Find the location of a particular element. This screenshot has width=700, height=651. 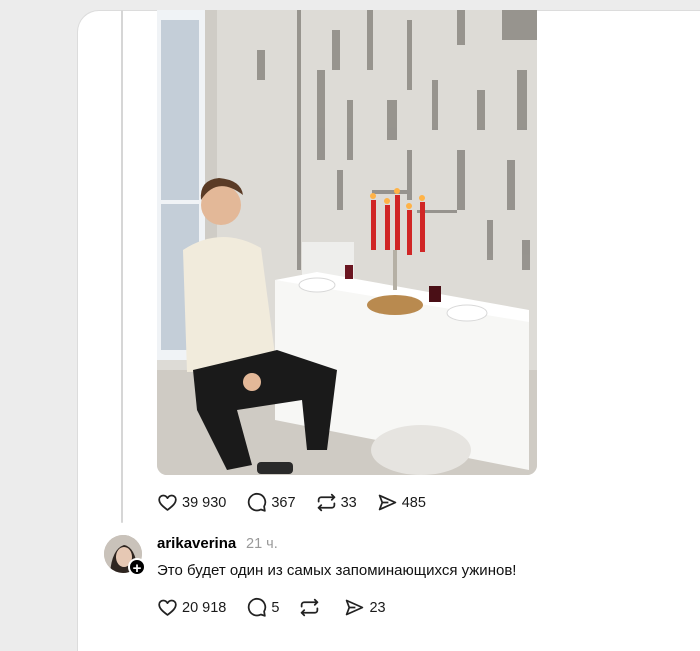

reply-actions: 20 918 5 23 is located at coordinates (281, 607).